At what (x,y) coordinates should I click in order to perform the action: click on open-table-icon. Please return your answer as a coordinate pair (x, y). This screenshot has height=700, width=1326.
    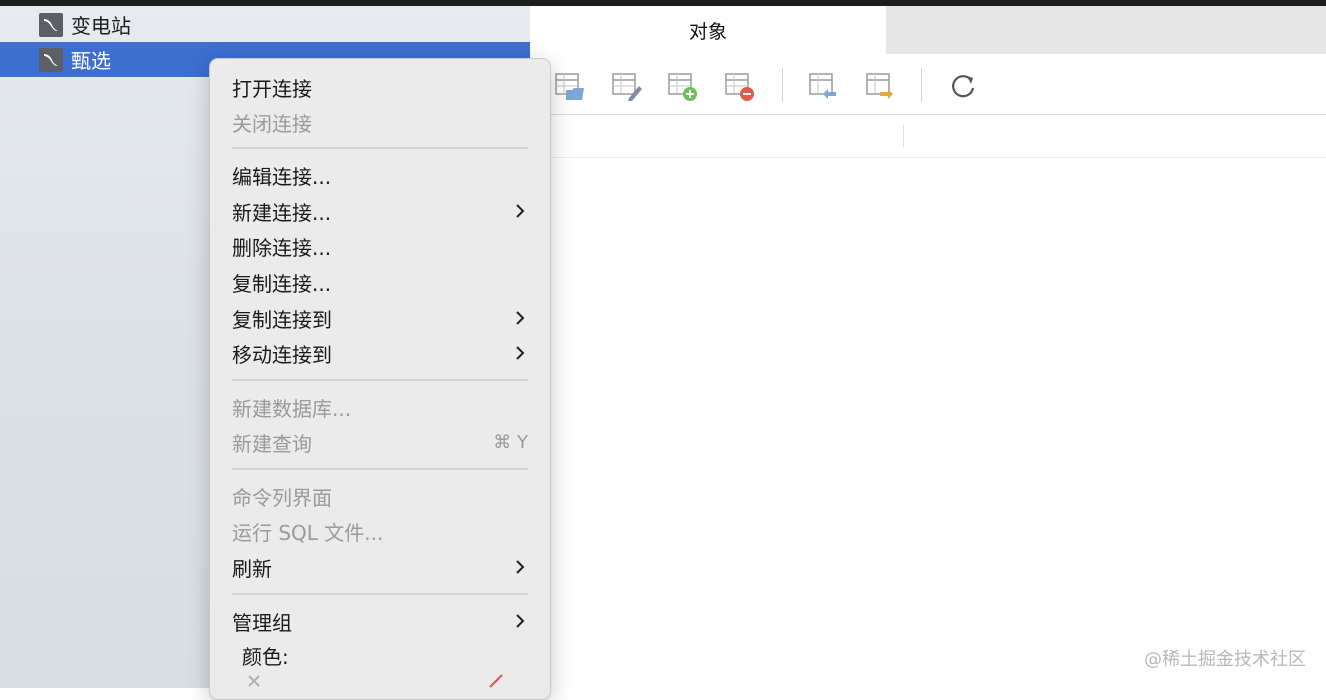
    Looking at the image, I should click on (570, 86).